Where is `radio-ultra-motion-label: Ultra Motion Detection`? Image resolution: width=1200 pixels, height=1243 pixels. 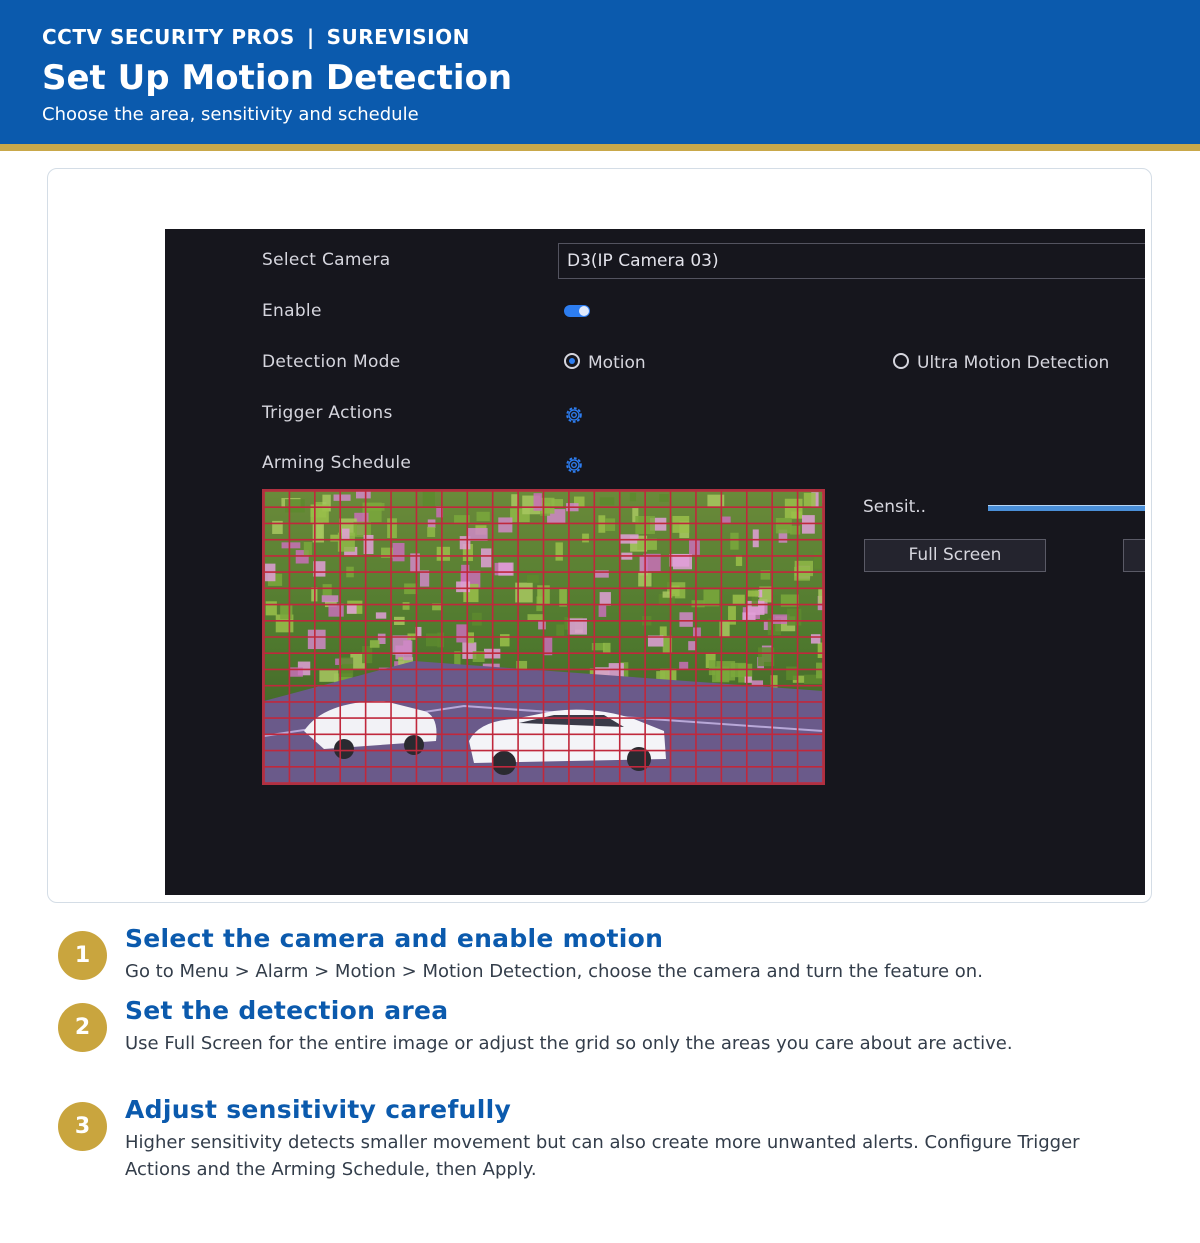 radio-ultra-motion-label: Ultra Motion Detection is located at coordinates (1013, 363).